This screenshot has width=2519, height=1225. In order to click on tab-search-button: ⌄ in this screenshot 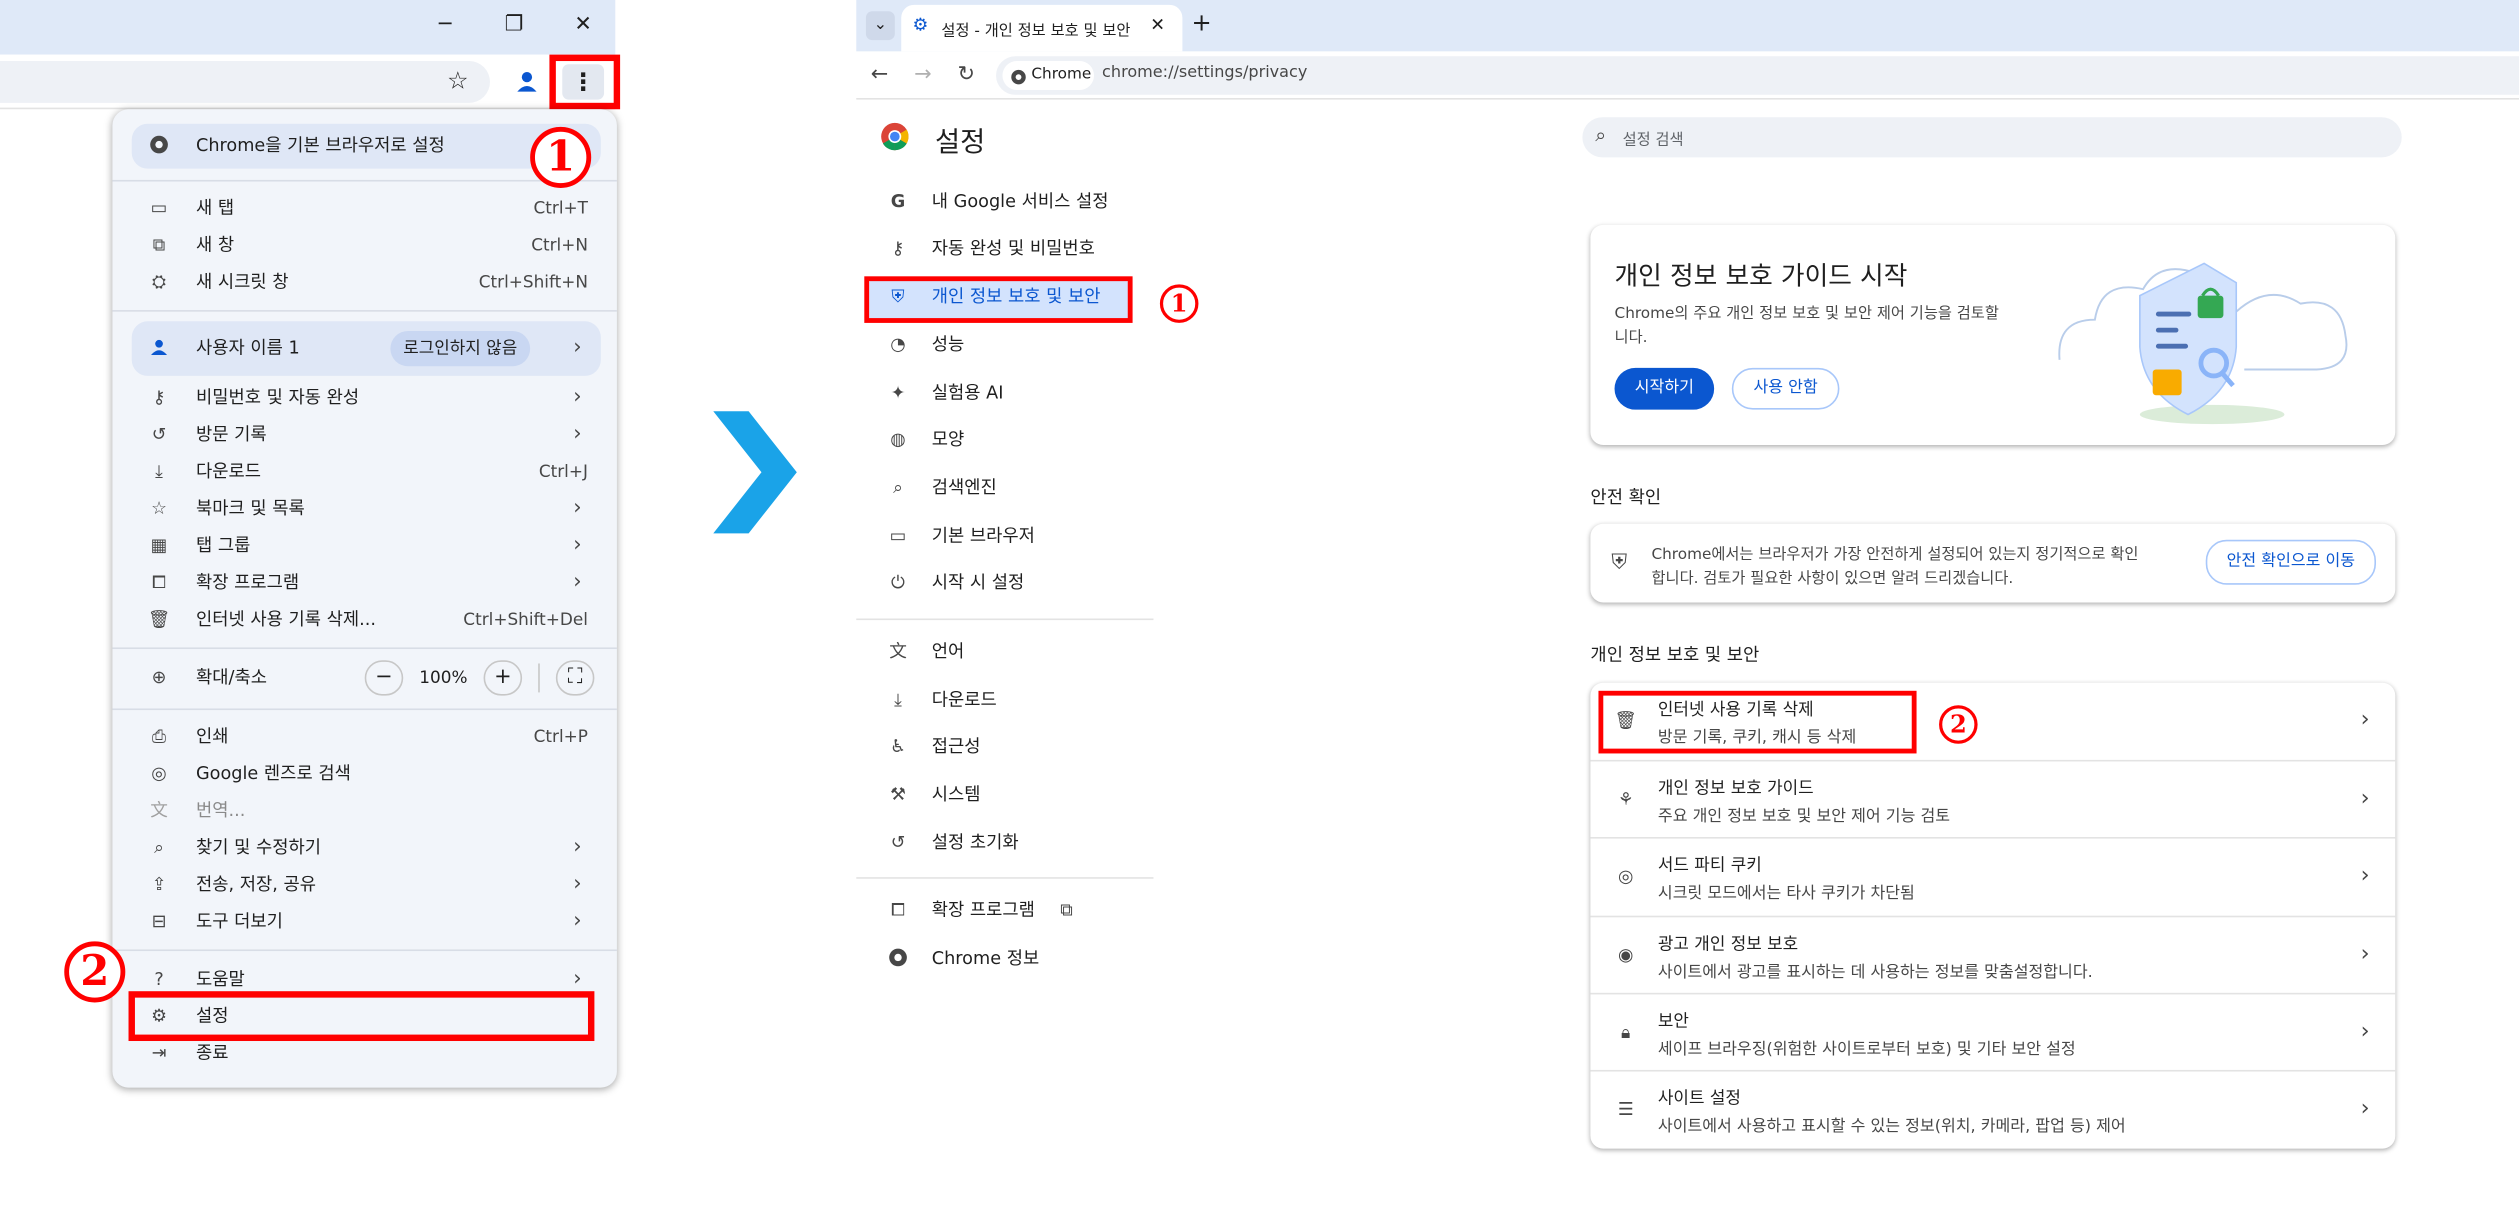, I will do `click(880, 26)`.